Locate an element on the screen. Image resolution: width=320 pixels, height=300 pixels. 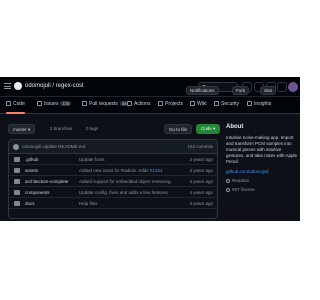
tab-label: Code is located at coordinates (19, 104).